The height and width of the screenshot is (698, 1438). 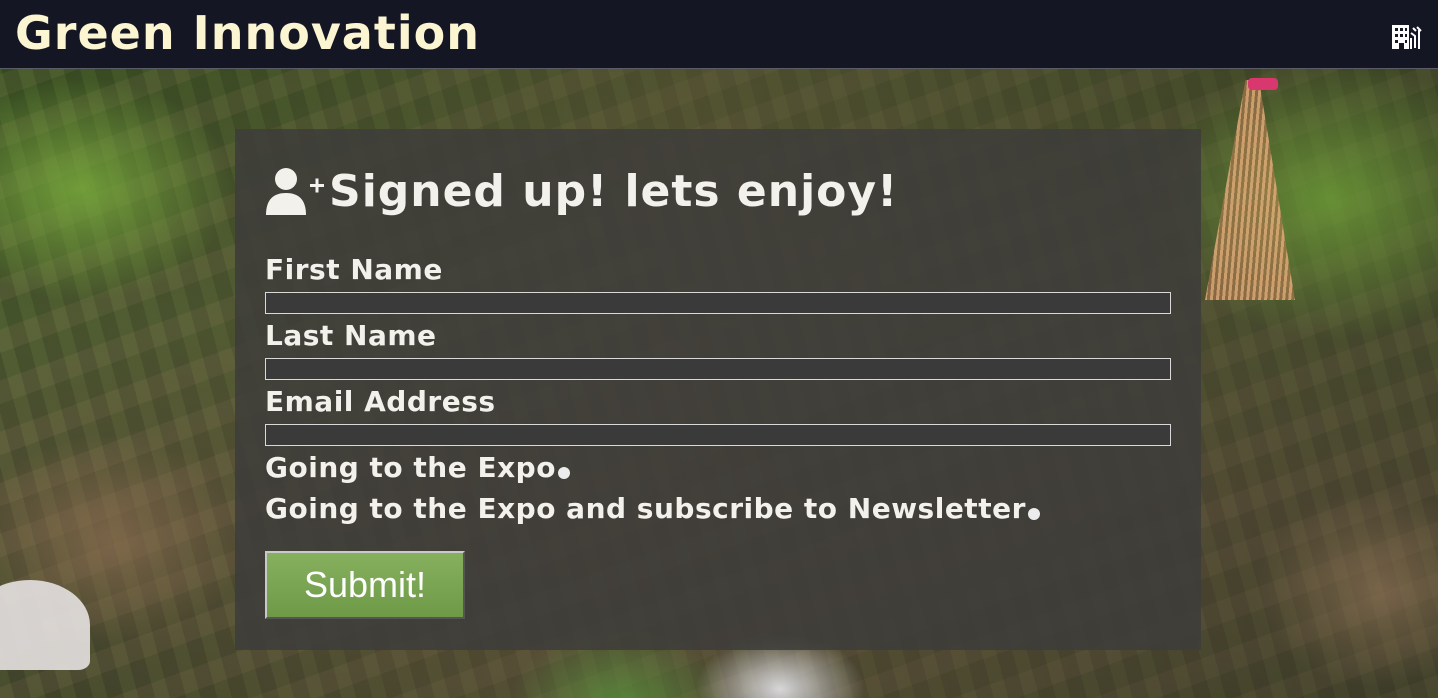 What do you see at coordinates (410, 467) in the screenshot?
I see `option-expo-label: Going to the Expo` at bounding box center [410, 467].